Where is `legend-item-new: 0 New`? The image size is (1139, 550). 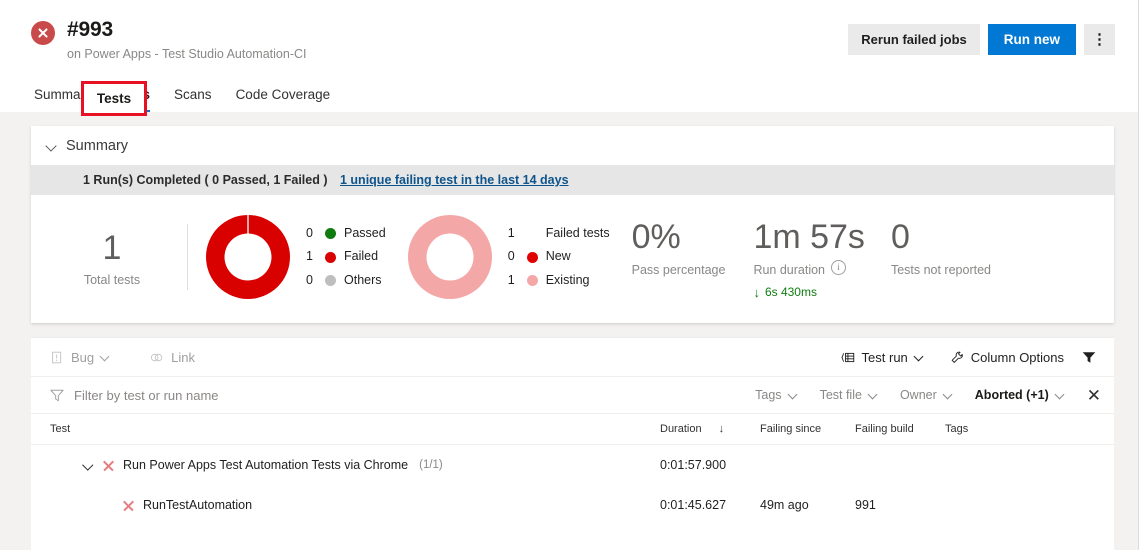
legend-item-new: 0 New is located at coordinates (559, 257).